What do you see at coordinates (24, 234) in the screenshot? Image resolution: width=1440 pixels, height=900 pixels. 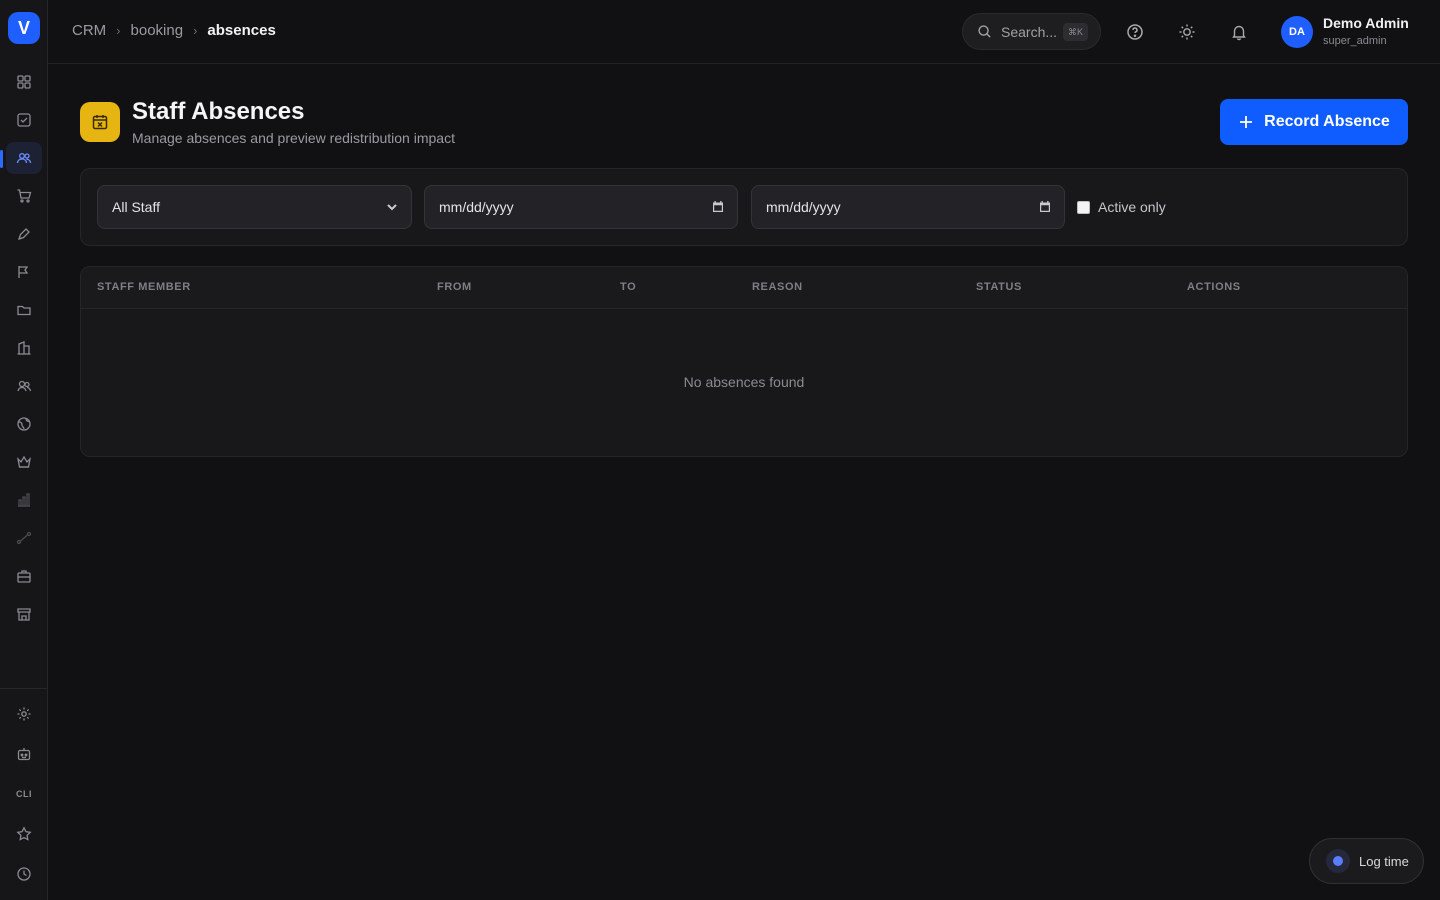 I see `pen-icon` at bounding box center [24, 234].